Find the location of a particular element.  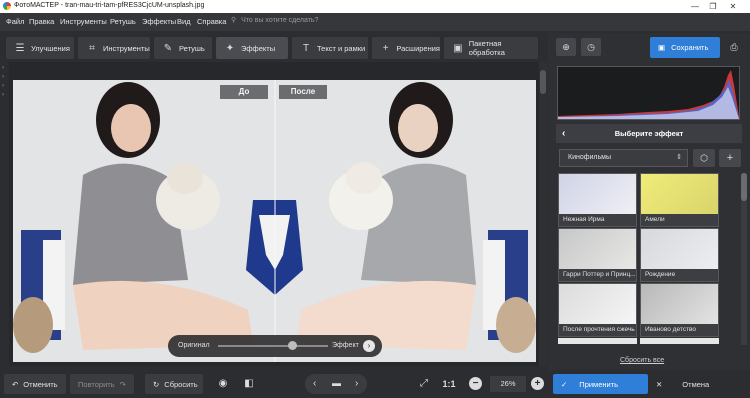

effect-card-partial is located at coordinates (679, 341).